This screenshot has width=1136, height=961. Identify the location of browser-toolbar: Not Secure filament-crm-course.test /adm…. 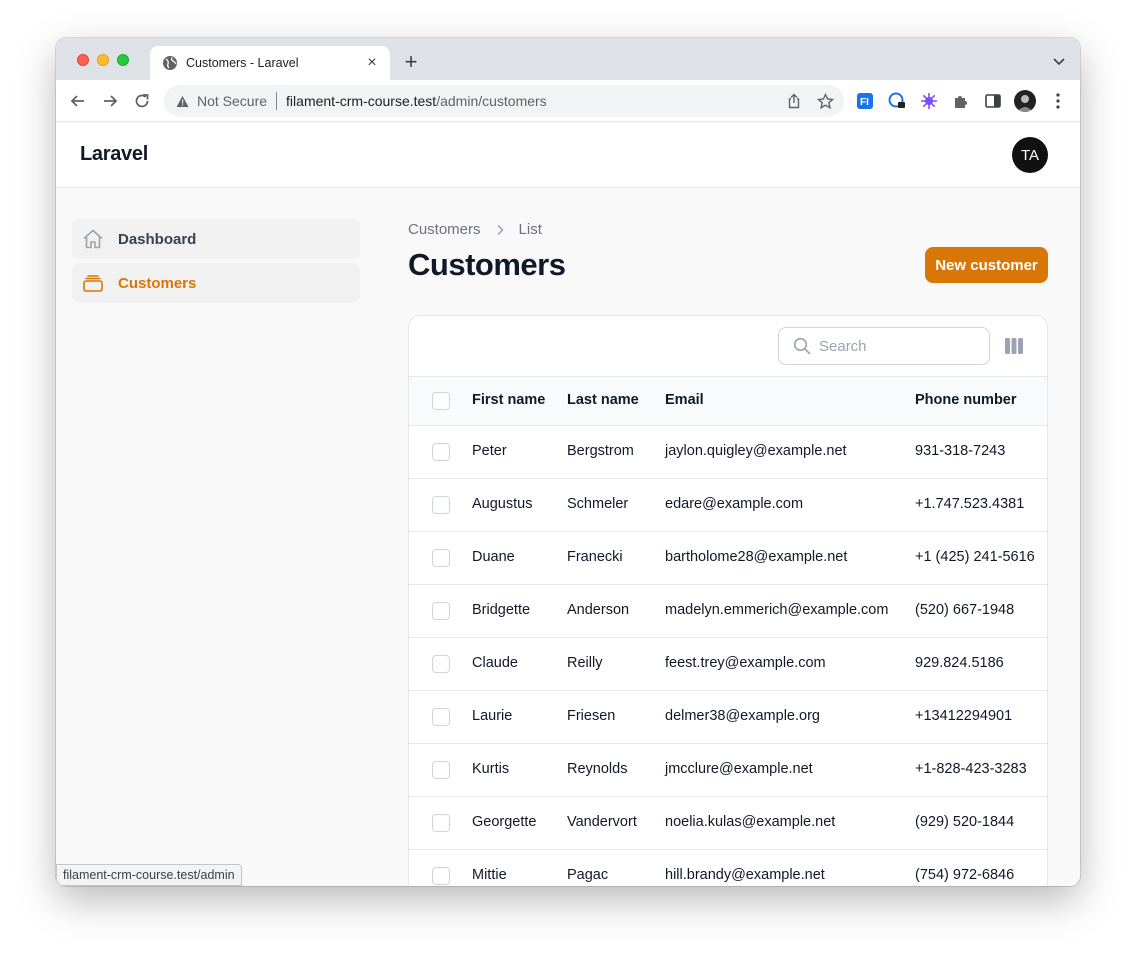
(568, 101).